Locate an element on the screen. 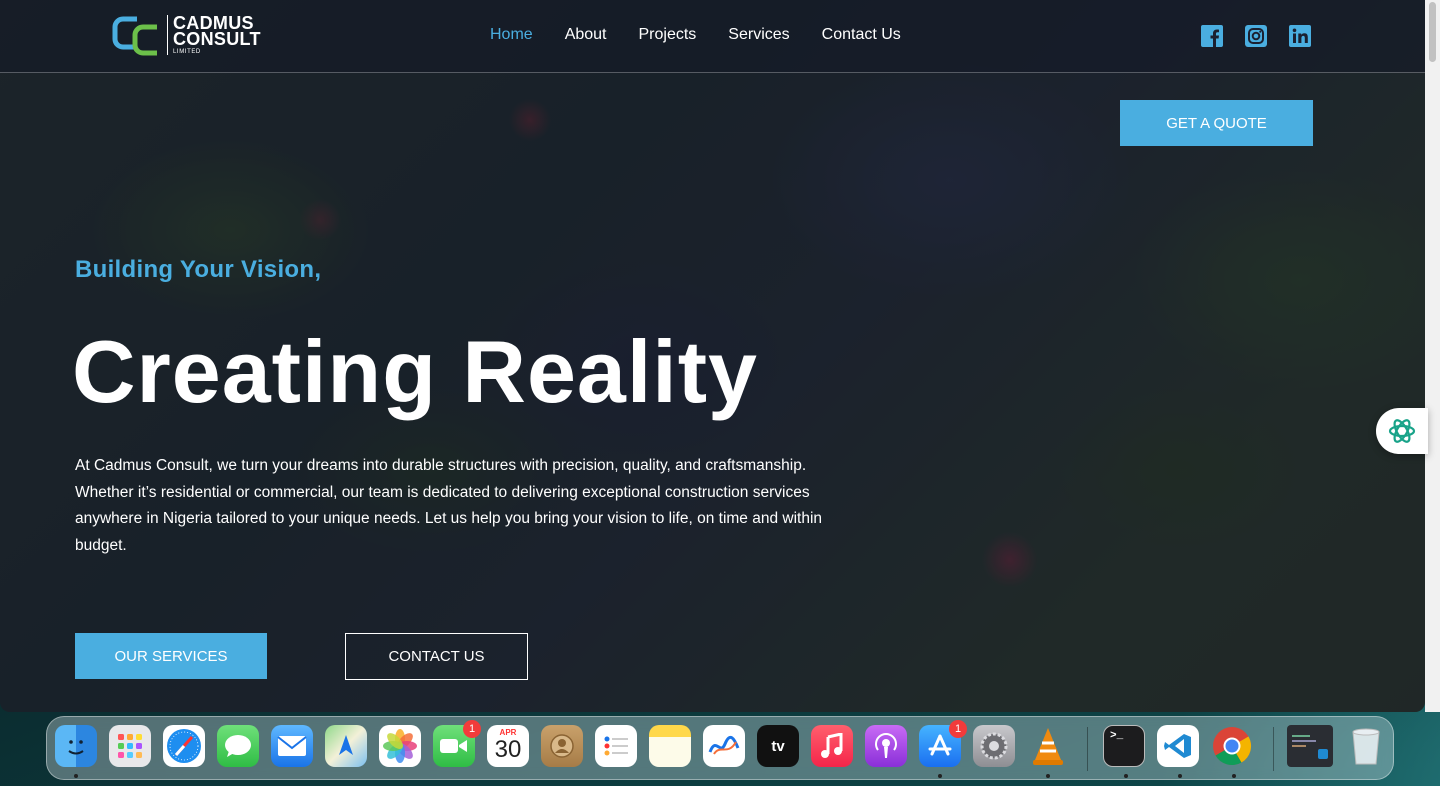 Image resolution: width=1440 pixels, height=786 pixels. ai-assistant-icon is located at coordinates (1402, 431).